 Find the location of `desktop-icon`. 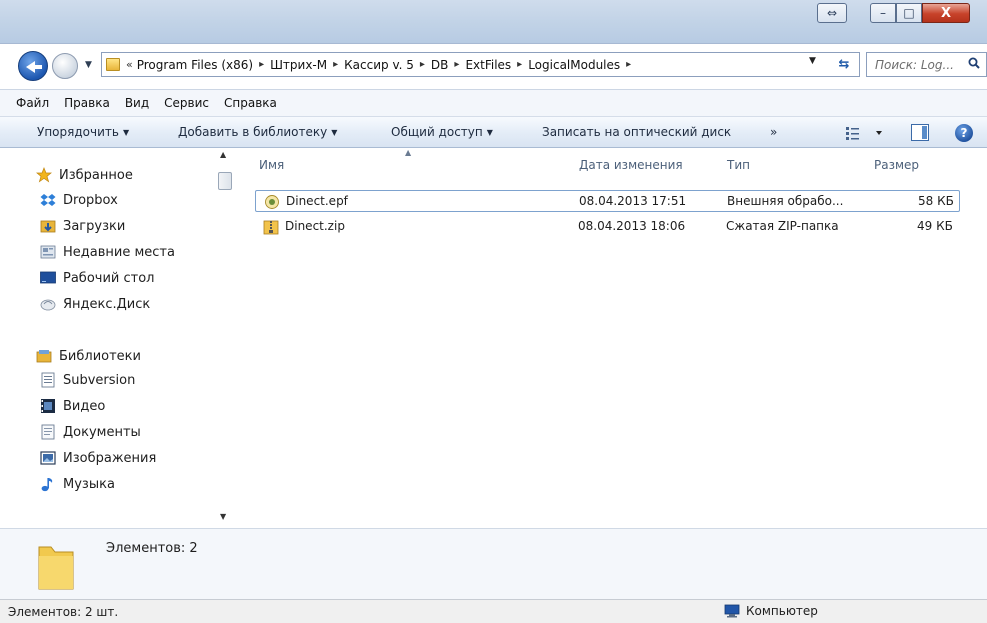

desktop-icon is located at coordinates (48, 277).